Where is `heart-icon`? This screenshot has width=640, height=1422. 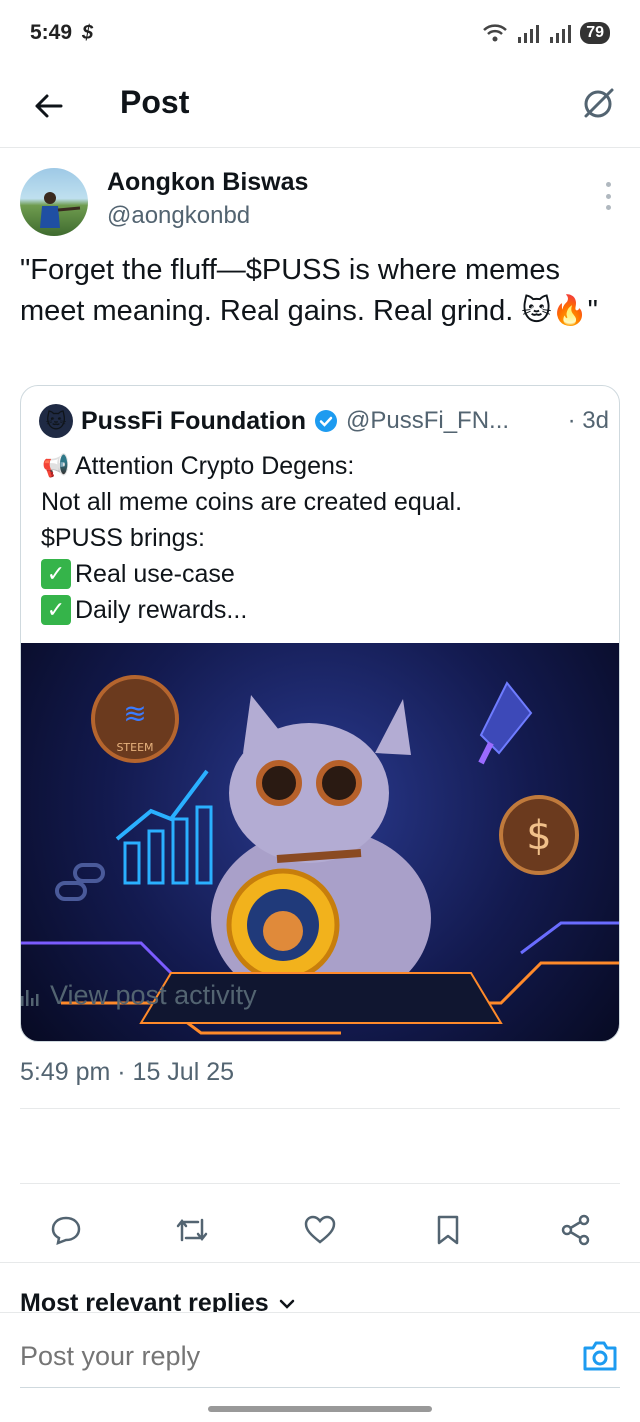
heart-icon is located at coordinates (320, 1229).